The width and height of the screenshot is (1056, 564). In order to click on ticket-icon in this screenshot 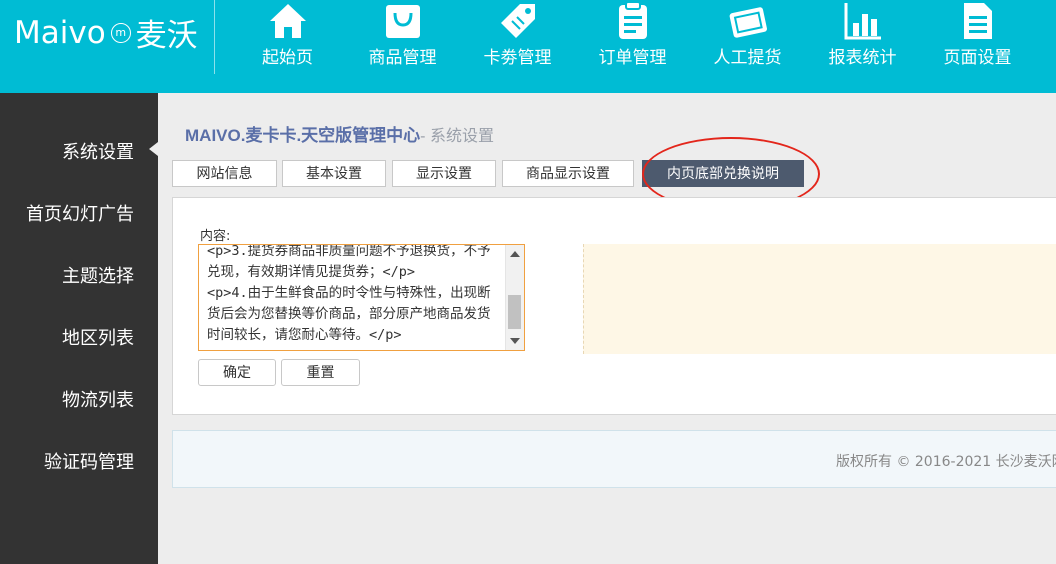, I will do `click(748, 22)`.